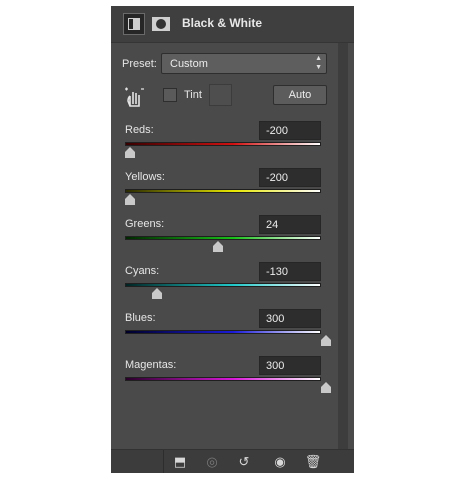 Image resolution: width=450 pixels, height=478 pixels. I want to click on tint-label: Tint, so click(193, 95).